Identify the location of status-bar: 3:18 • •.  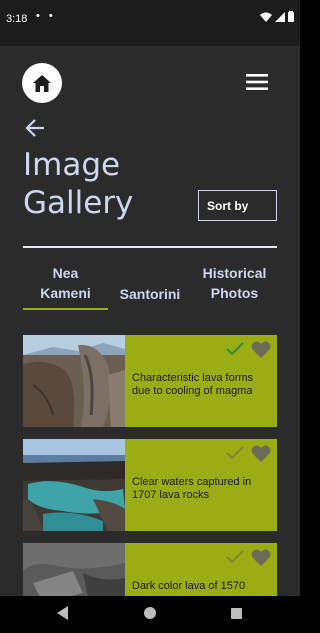
(150, 23).